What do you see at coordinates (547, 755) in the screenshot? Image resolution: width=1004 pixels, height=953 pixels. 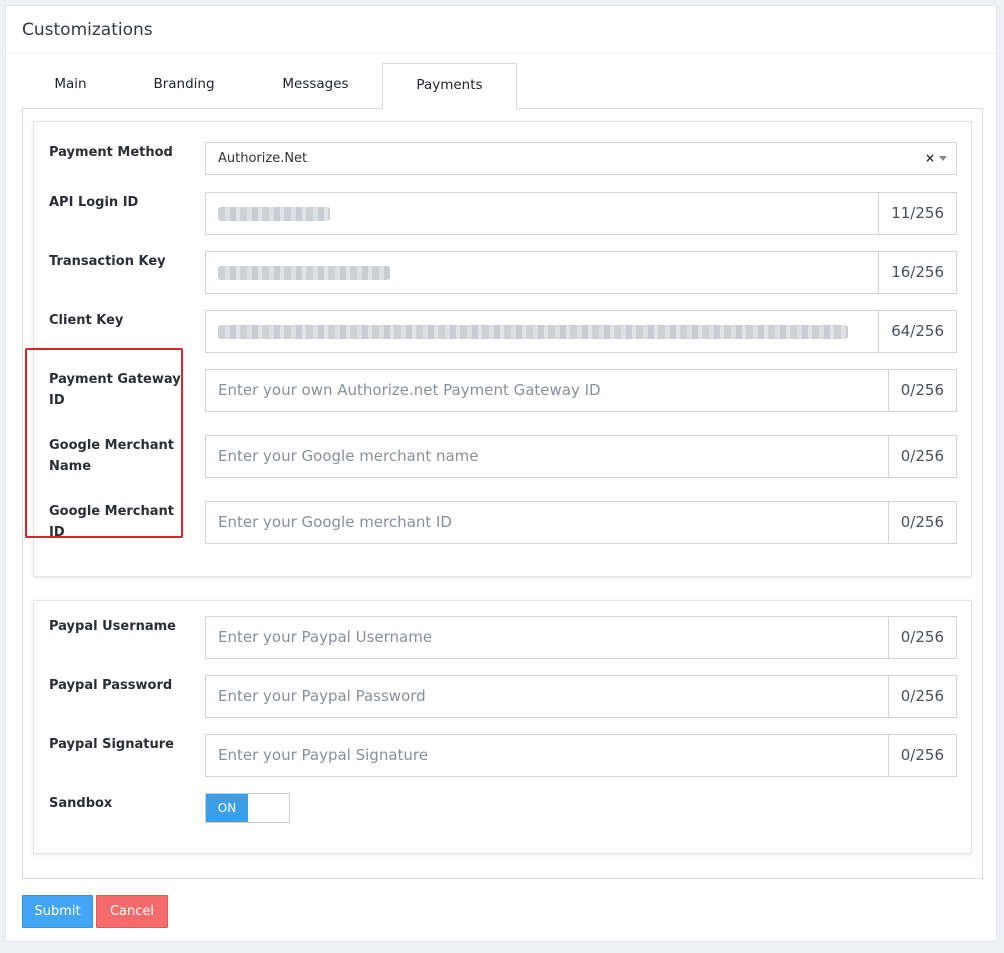 I see `paypal-signature-input: Enter your Paypal Signature` at bounding box center [547, 755].